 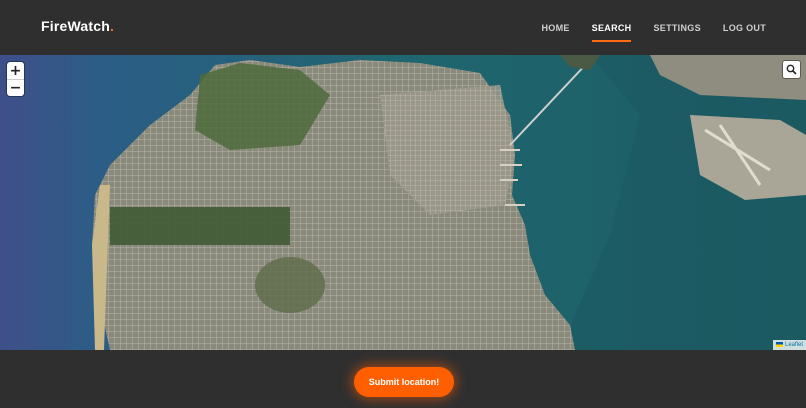 I want to click on brand-logo: FireWatch., so click(x=77, y=26).